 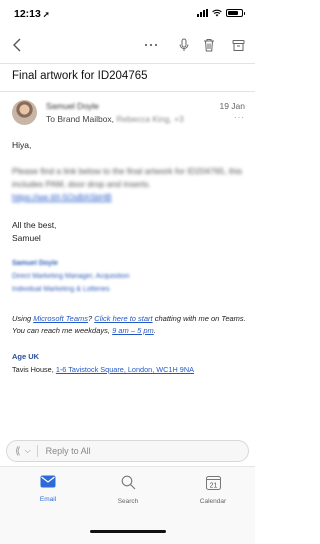 I want to click on closing-line: All the best,, so click(x=34, y=225).